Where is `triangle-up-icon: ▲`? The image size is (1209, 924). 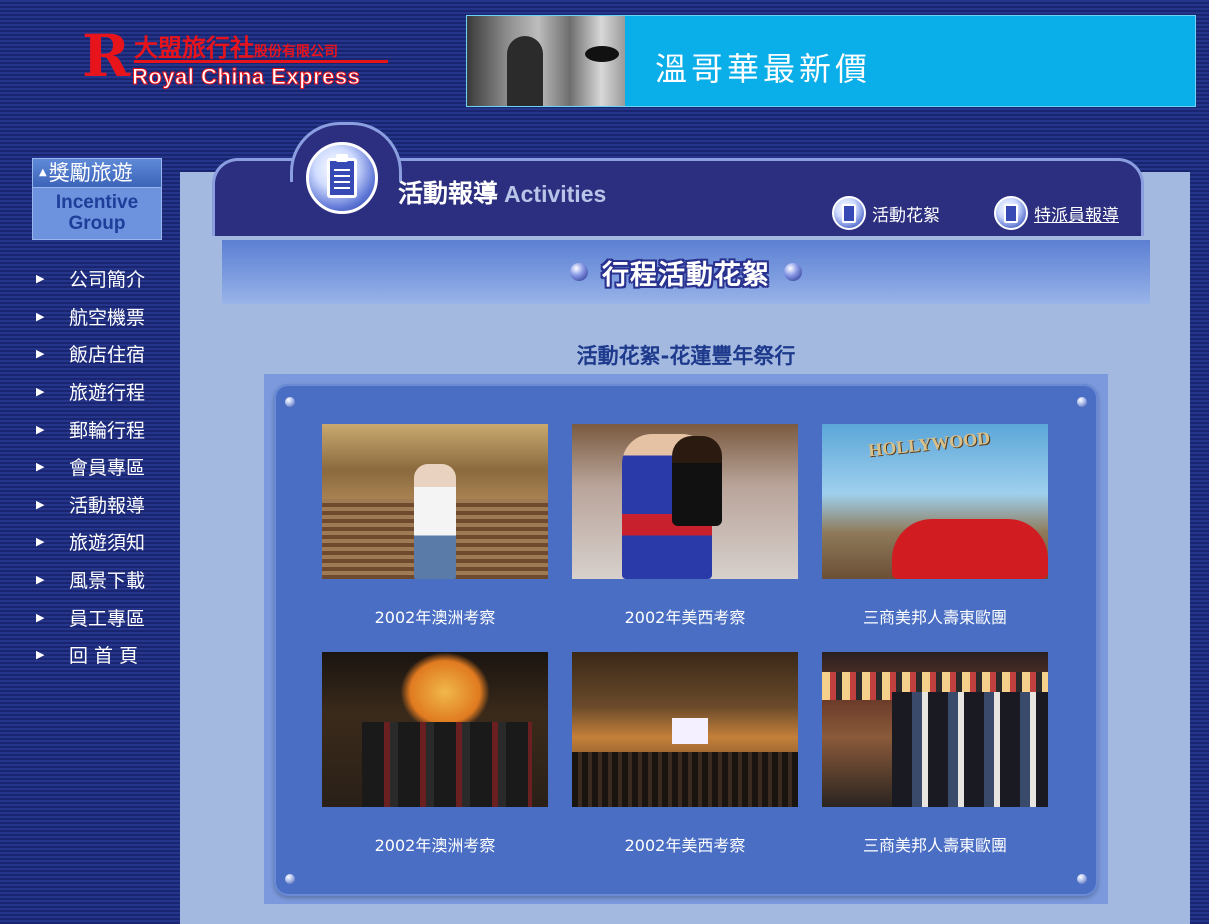
triangle-up-icon: ▲ is located at coordinates (43, 172).